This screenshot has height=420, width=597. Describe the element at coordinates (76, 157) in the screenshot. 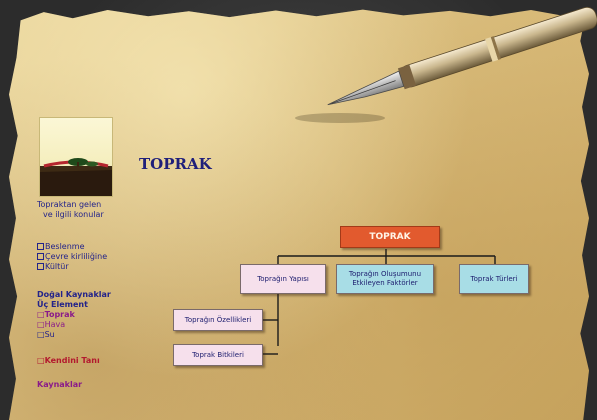

I see `site-logo` at that location.